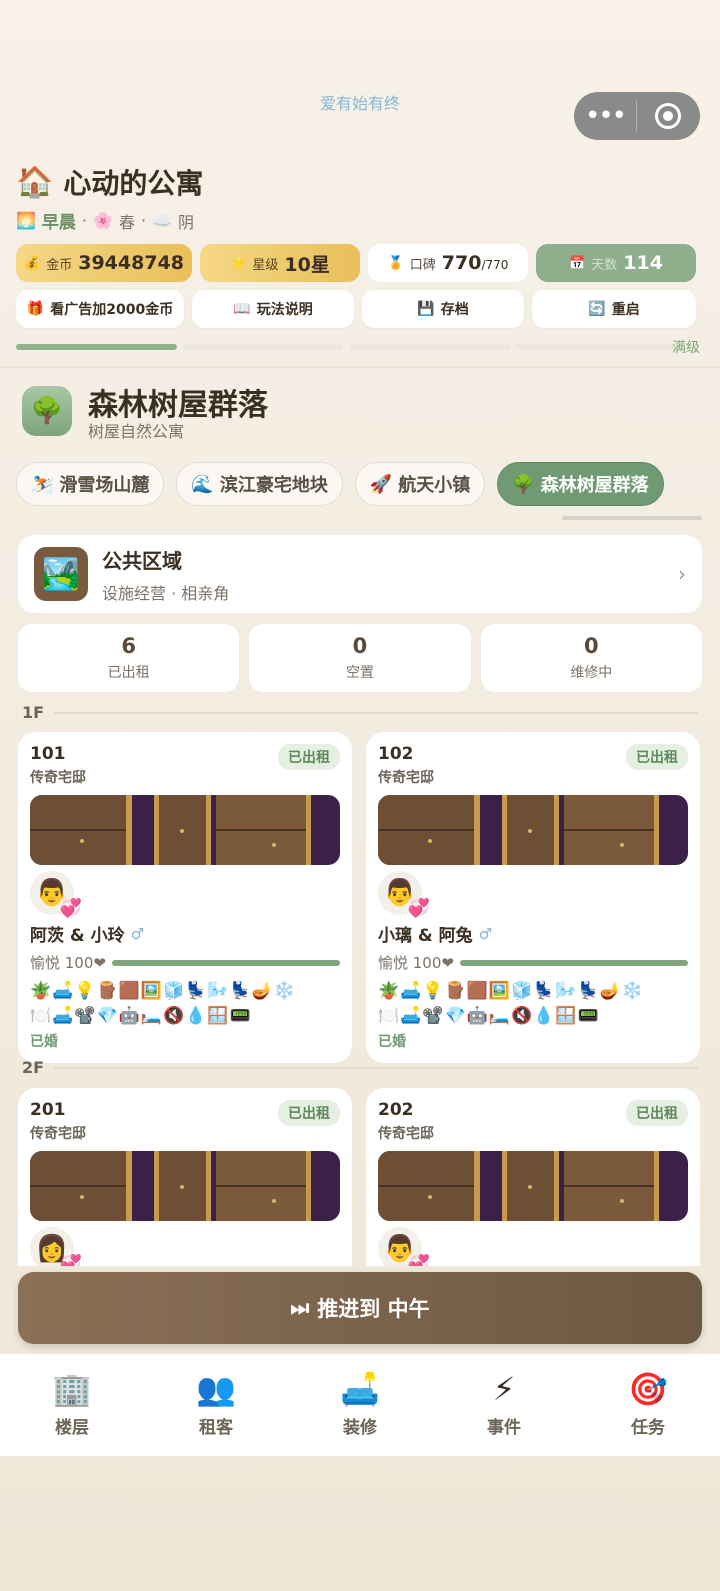  What do you see at coordinates (35, 309) in the screenshot?
I see `gift-icon: 🎁` at bounding box center [35, 309].